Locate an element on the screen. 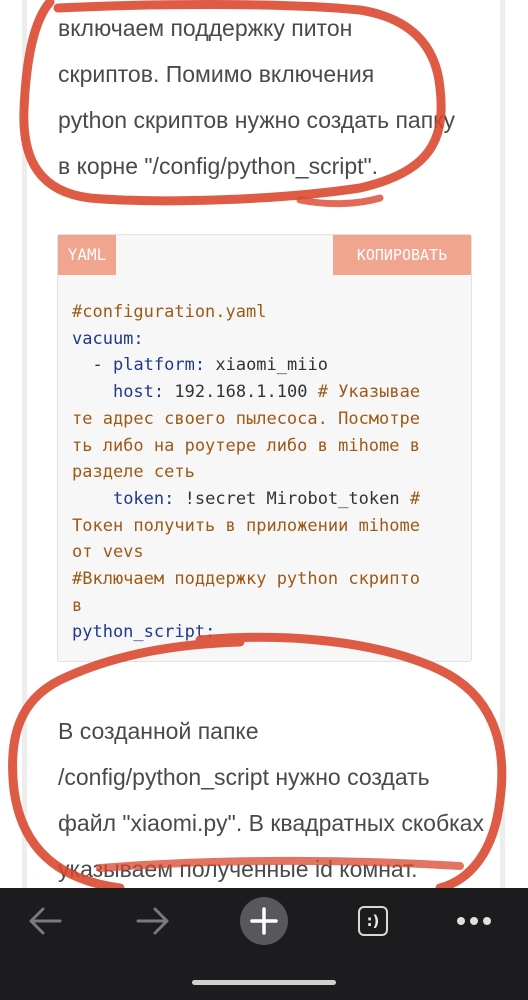 This screenshot has height=1000, width=528. paragraph-line: указываем полученные id комнат. is located at coordinates (238, 869).